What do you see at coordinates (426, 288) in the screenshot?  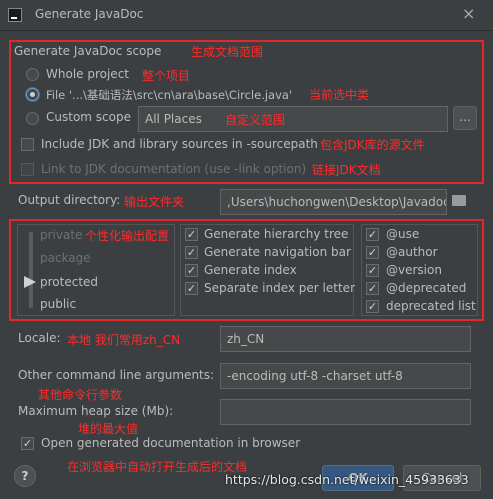 I see `deprecated-tag-label: @deprecated` at bounding box center [426, 288].